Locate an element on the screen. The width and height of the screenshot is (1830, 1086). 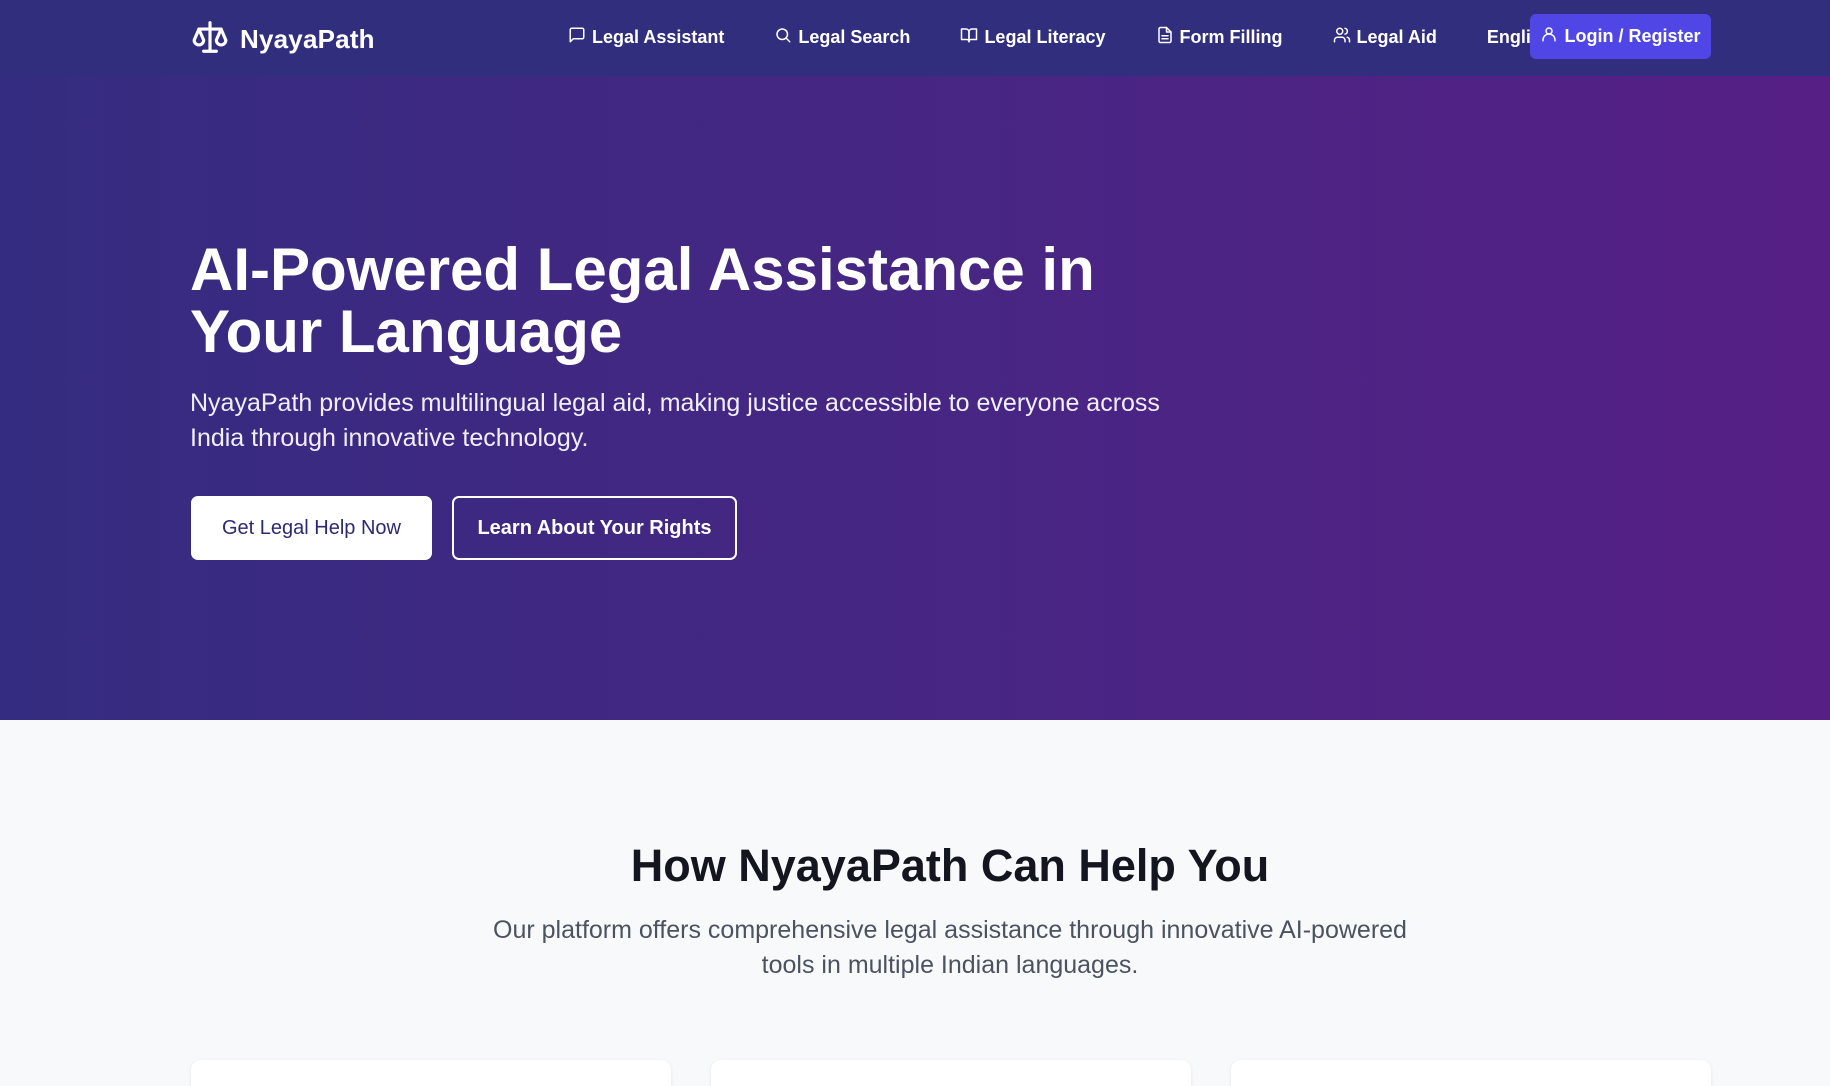
search-icon is located at coordinates (786, 37).